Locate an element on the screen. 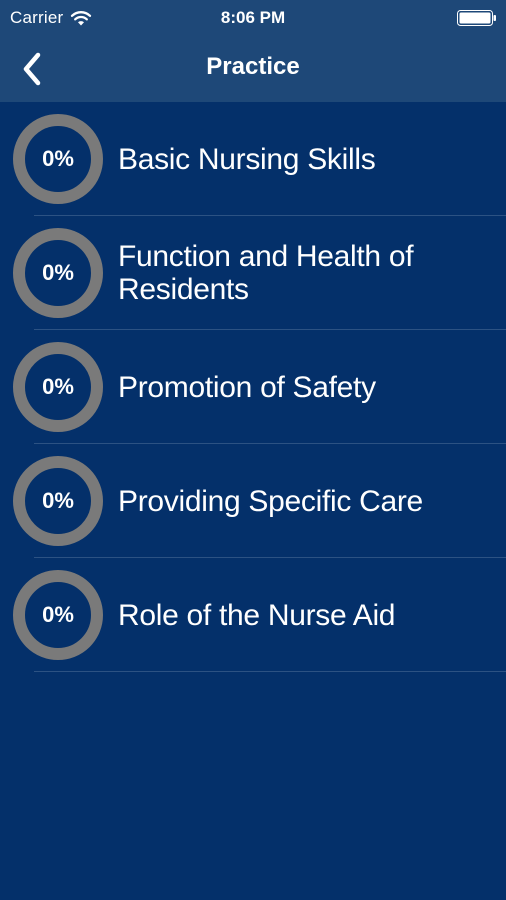  list-item: 0% Role of the Nurse Aid is located at coordinates (253, 615).